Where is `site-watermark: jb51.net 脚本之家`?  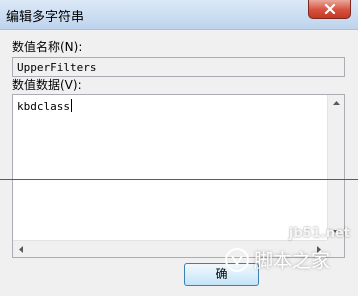 site-watermark: jb51.net 脚本之家 is located at coordinates (291, 261).